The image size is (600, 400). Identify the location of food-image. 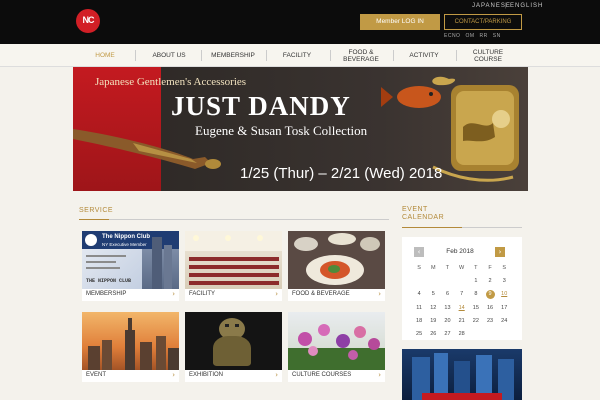
(336, 260).